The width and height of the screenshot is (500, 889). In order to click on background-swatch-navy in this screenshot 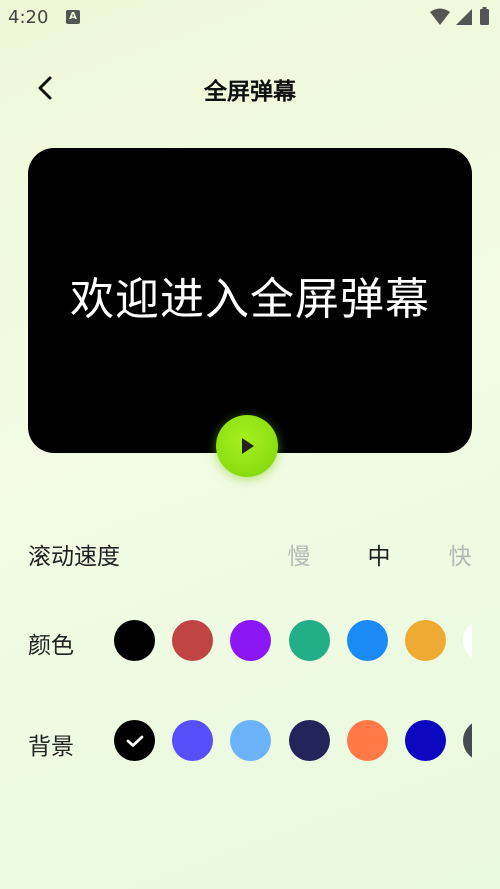, I will do `click(309, 740)`.